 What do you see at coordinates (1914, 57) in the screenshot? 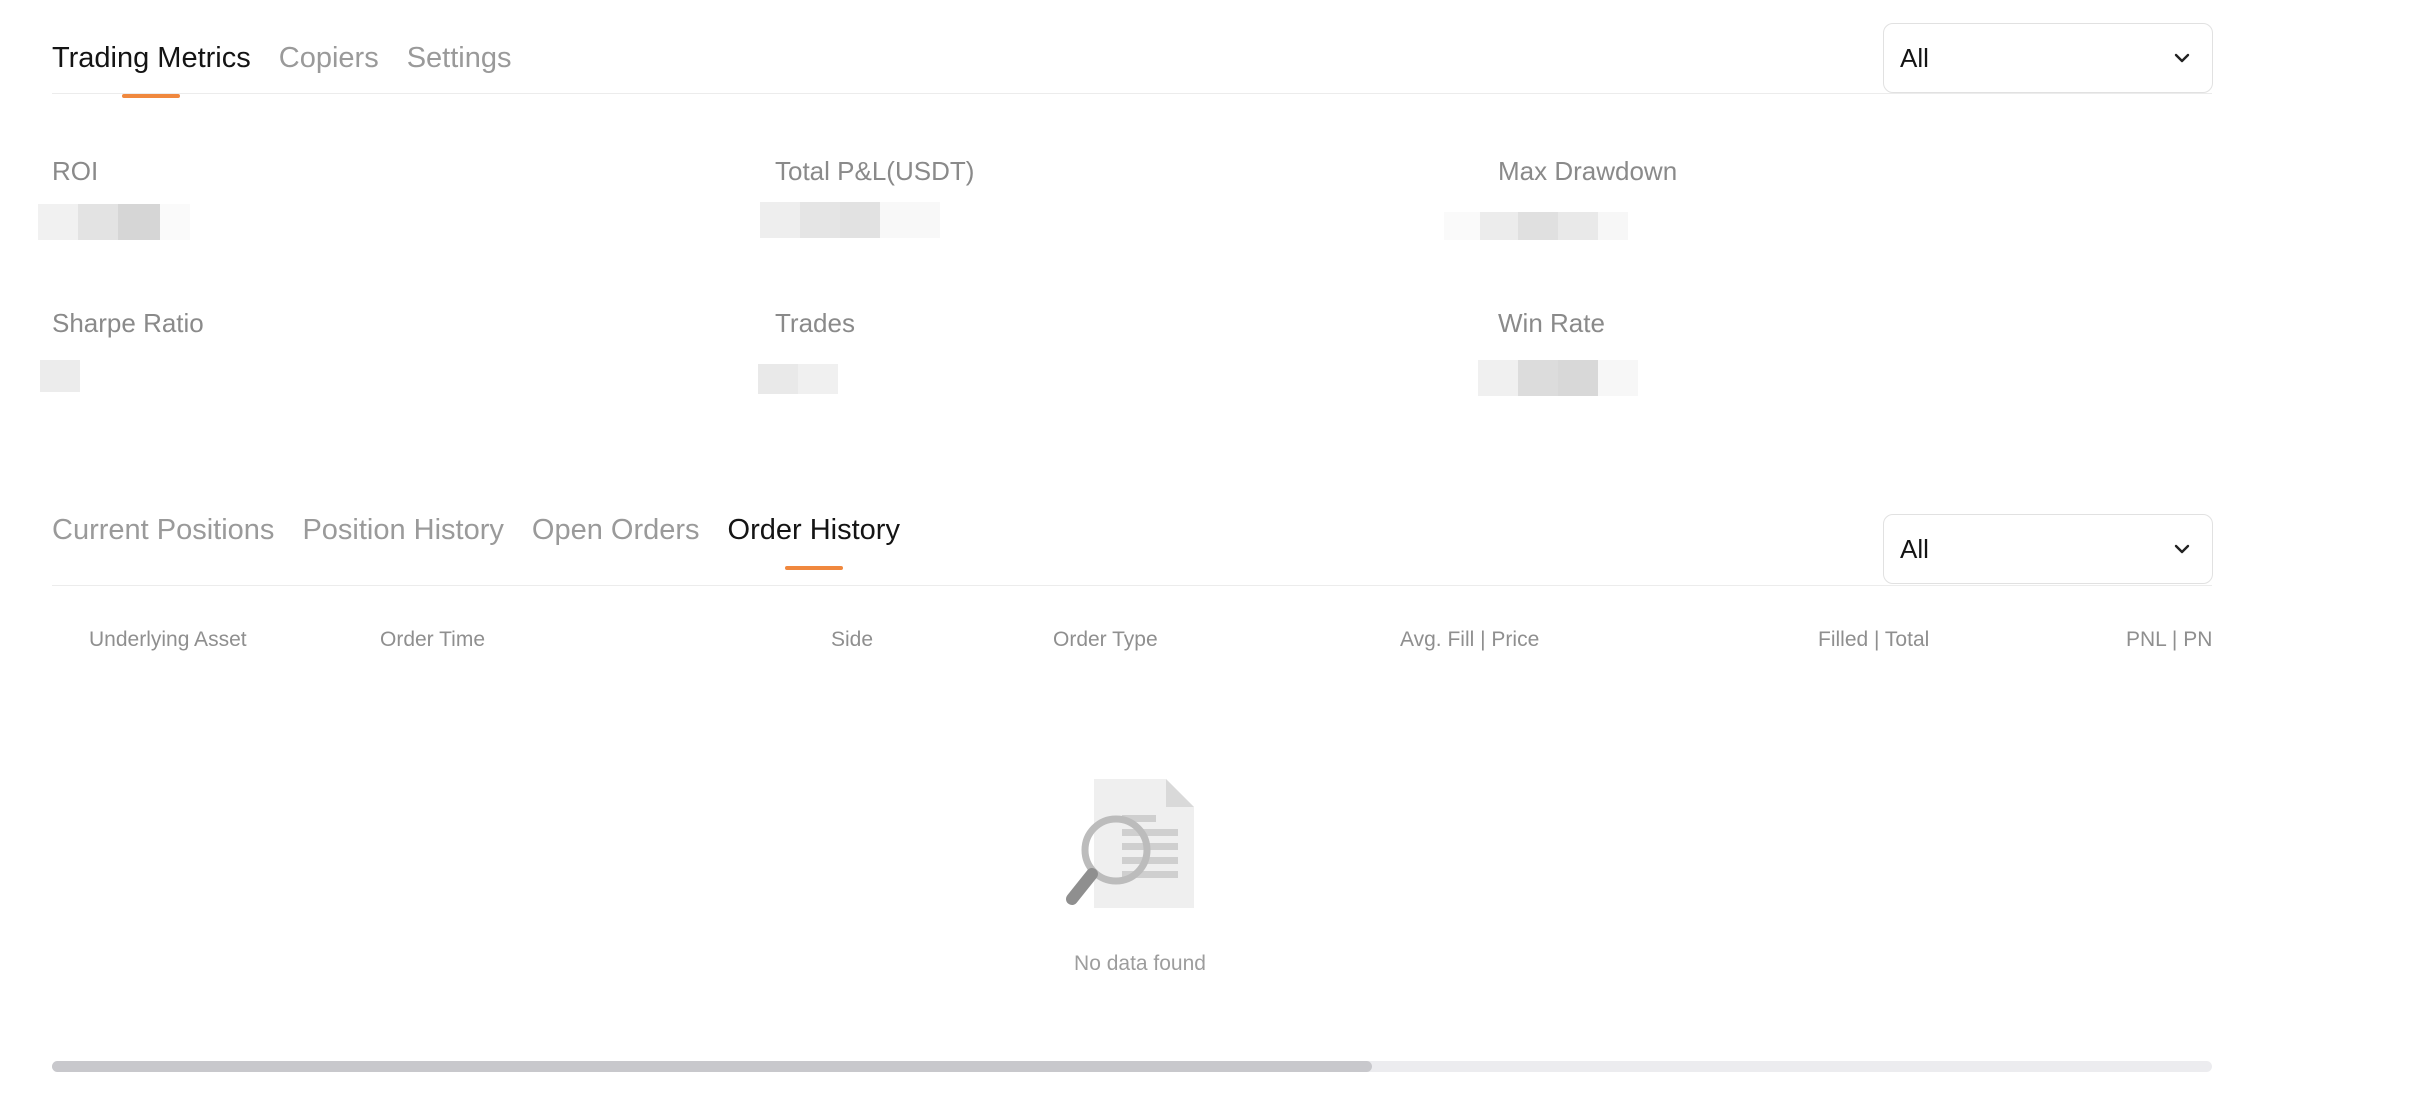
I see `period-select-value: All` at bounding box center [1914, 57].